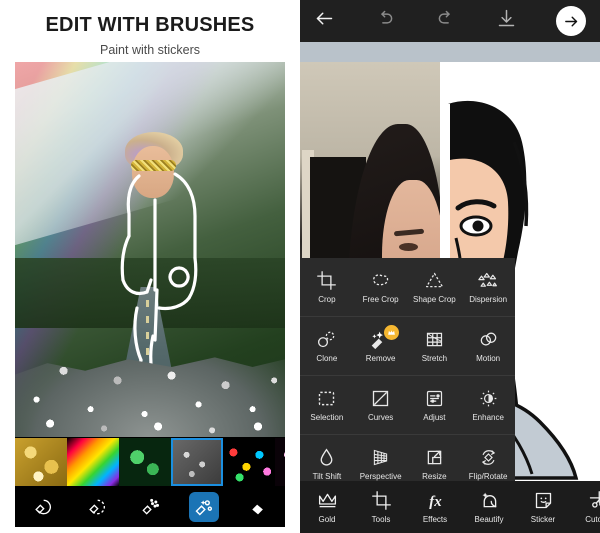 The width and height of the screenshot is (600, 533). What do you see at coordinates (435, 287) in the screenshot?
I see `tool-shape-crop: Shape Crop` at bounding box center [435, 287].